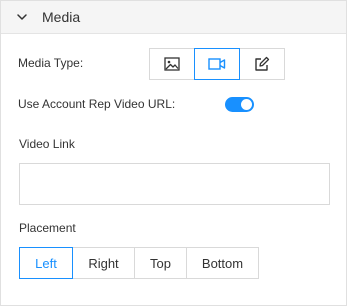 This screenshot has height=306, width=347. What do you see at coordinates (22, 17) in the screenshot?
I see `chevron-down-icon` at bounding box center [22, 17].